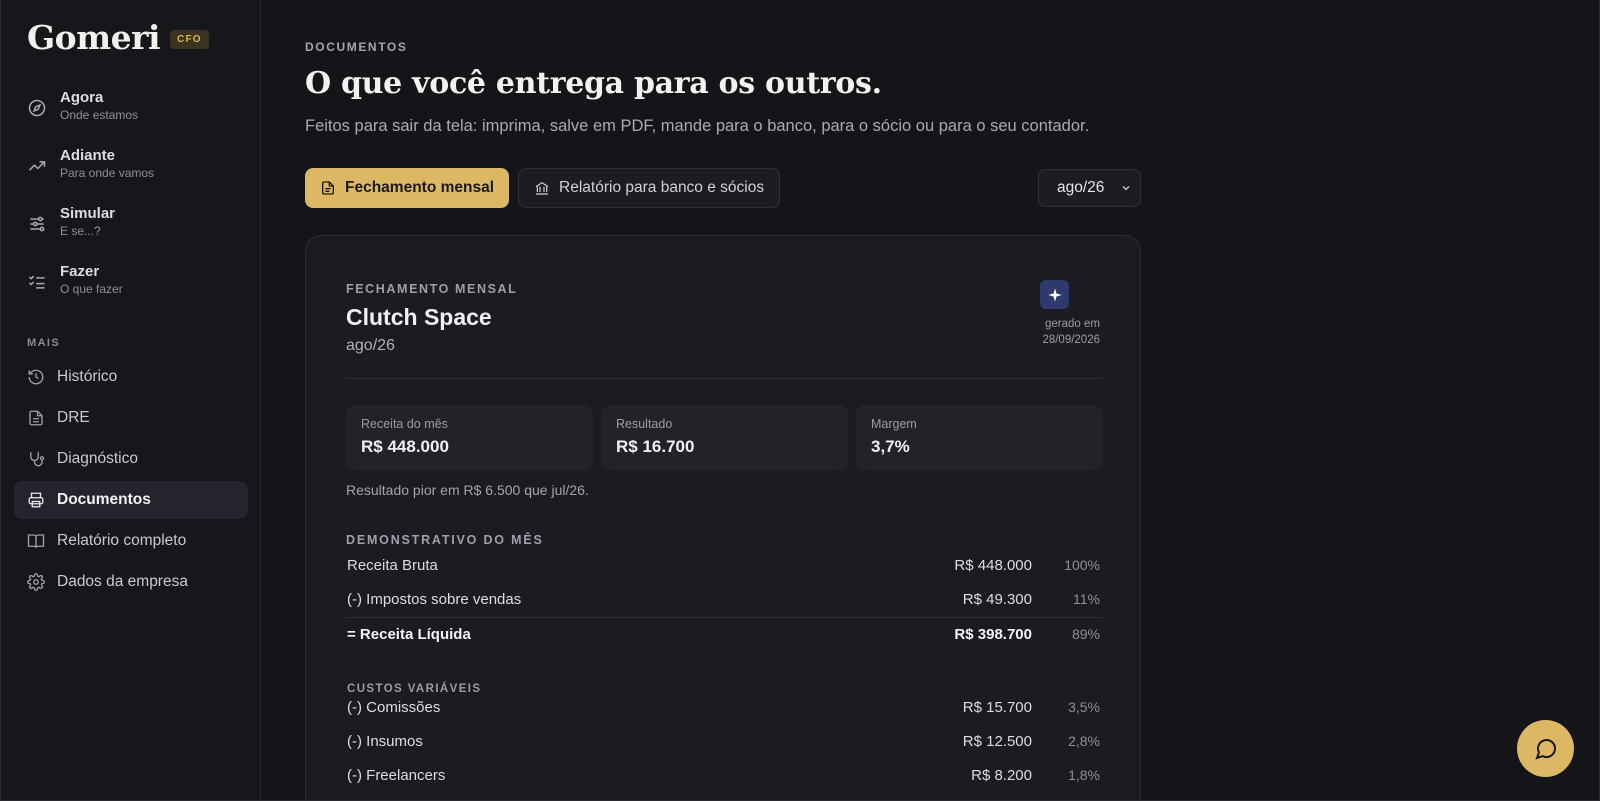 The image size is (1600, 801). Describe the element at coordinates (99, 115) in the screenshot. I see `nav-subtitle: Onde estamos` at that location.